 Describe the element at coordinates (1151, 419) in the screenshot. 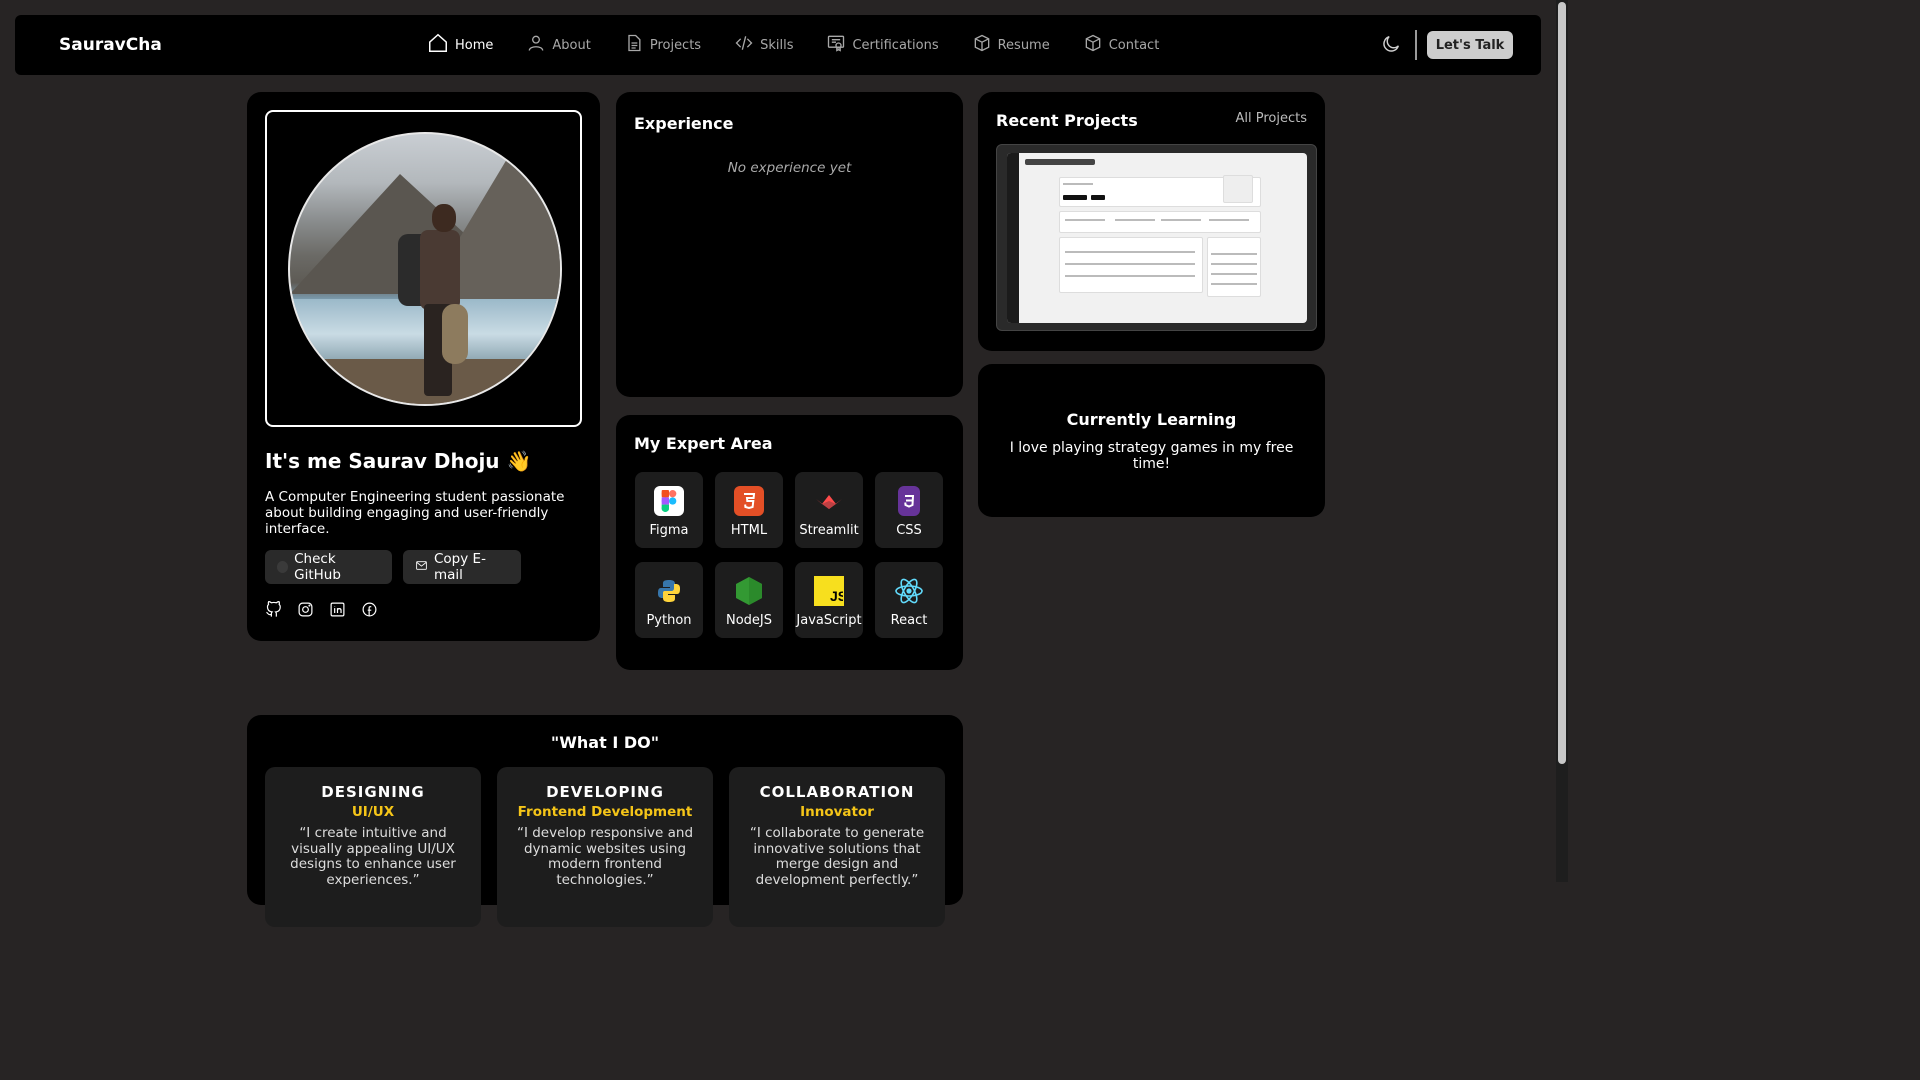

I see `currently-learning-title: Currently Learning` at that location.